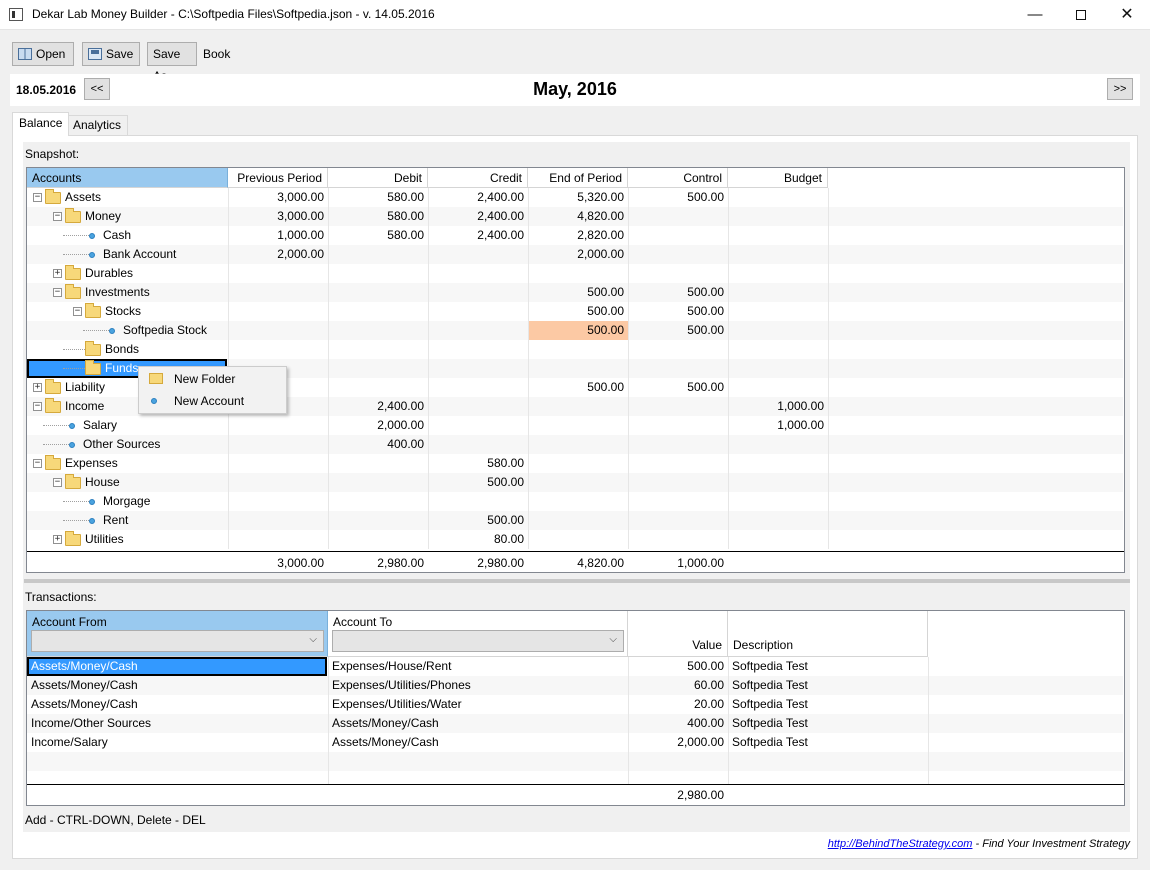 Image resolution: width=1150 pixels, height=870 pixels. I want to click on col-header-value: Value, so click(678, 634).